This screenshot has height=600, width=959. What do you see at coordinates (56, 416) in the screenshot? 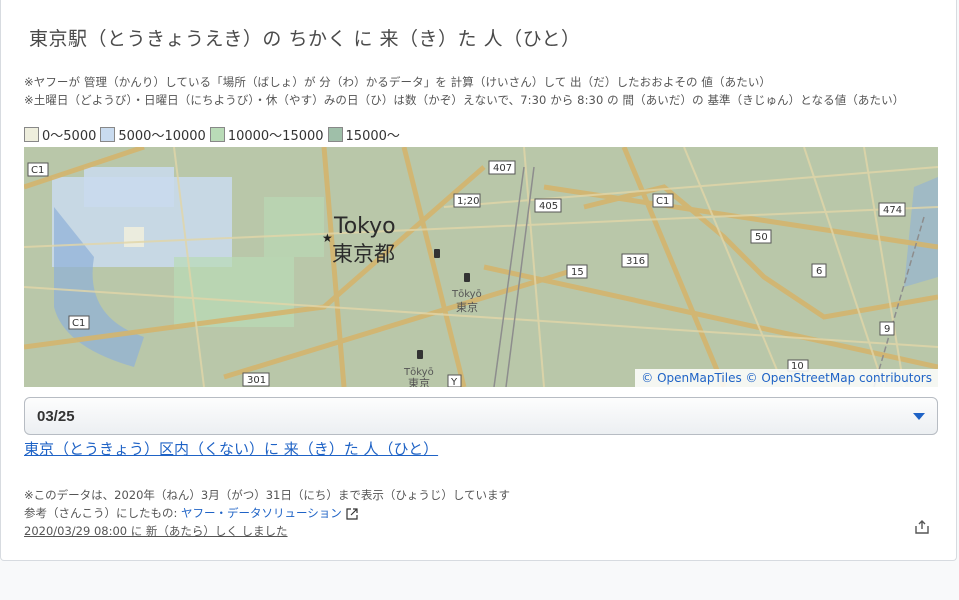
I see `date-select-value: 03/25` at bounding box center [56, 416].